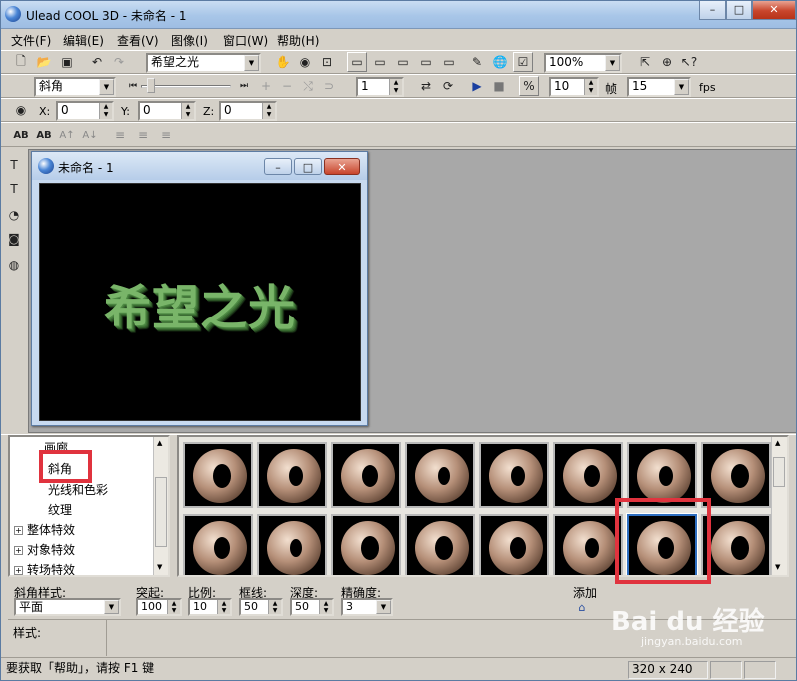 This screenshot has width=797, height=681. What do you see at coordinates (645, 62) in the screenshot?
I see `export-icon: ⇱` at bounding box center [645, 62].